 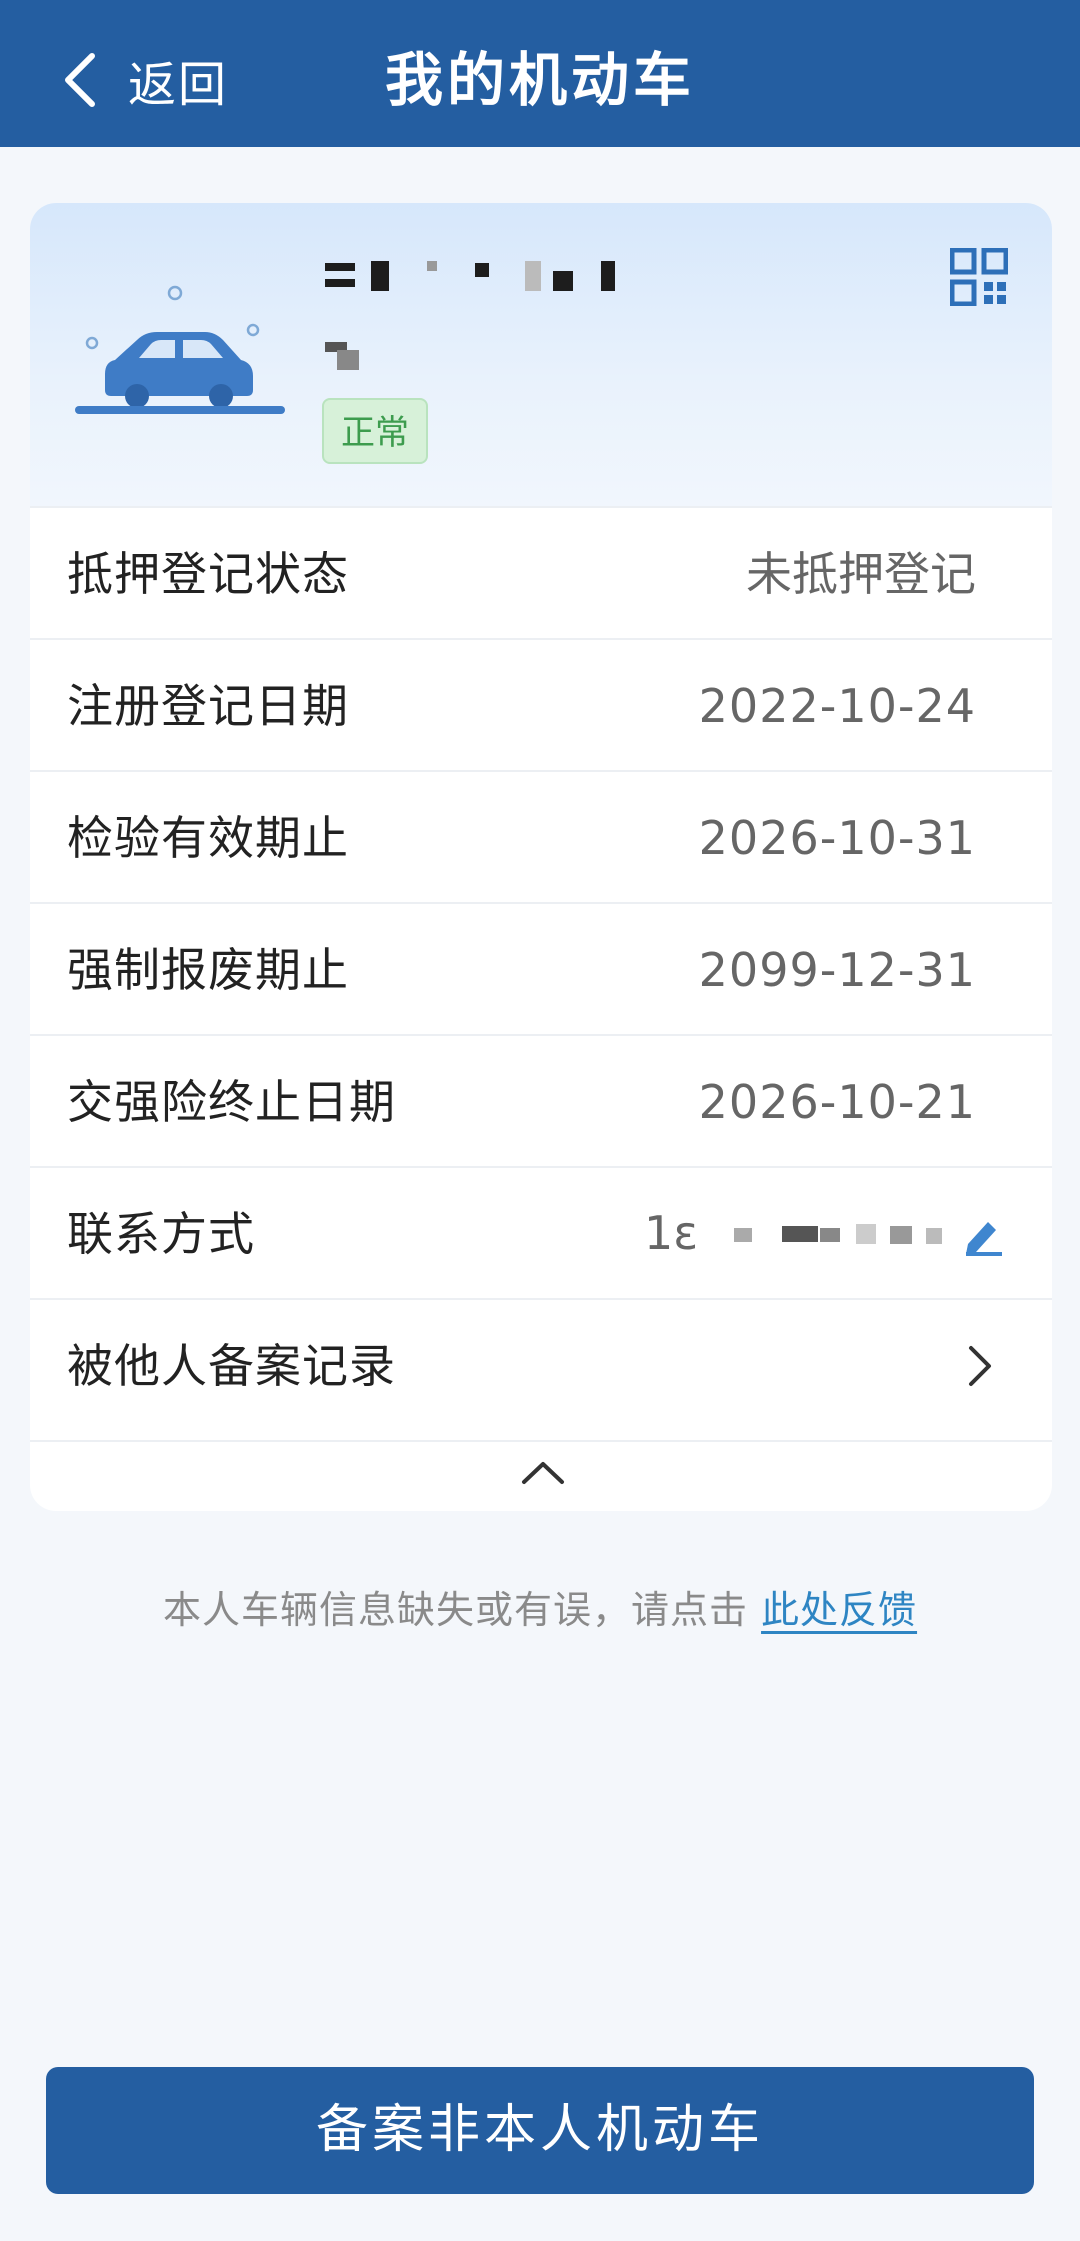 What do you see at coordinates (208, 574) in the screenshot?
I see `row-label: 抵押登记状态` at bounding box center [208, 574].